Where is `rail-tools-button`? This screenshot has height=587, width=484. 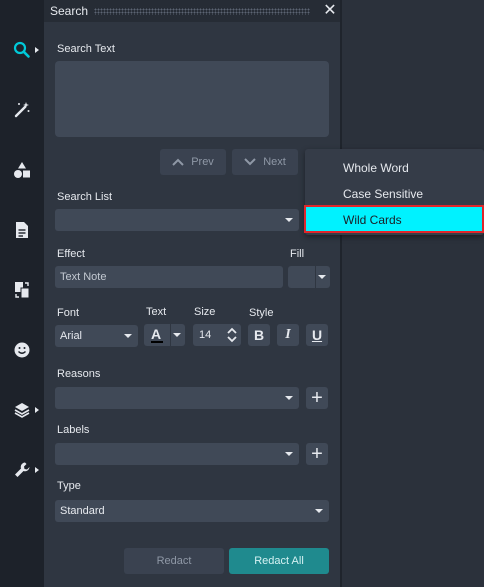
rail-tools-button is located at coordinates (22, 470).